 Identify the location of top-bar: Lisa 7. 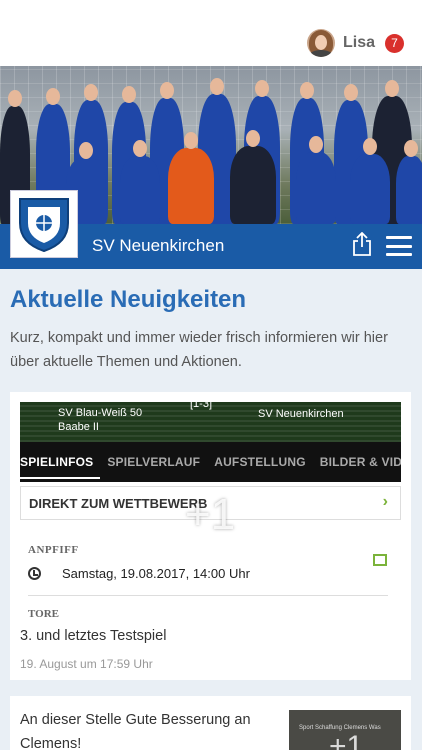
(211, 33).